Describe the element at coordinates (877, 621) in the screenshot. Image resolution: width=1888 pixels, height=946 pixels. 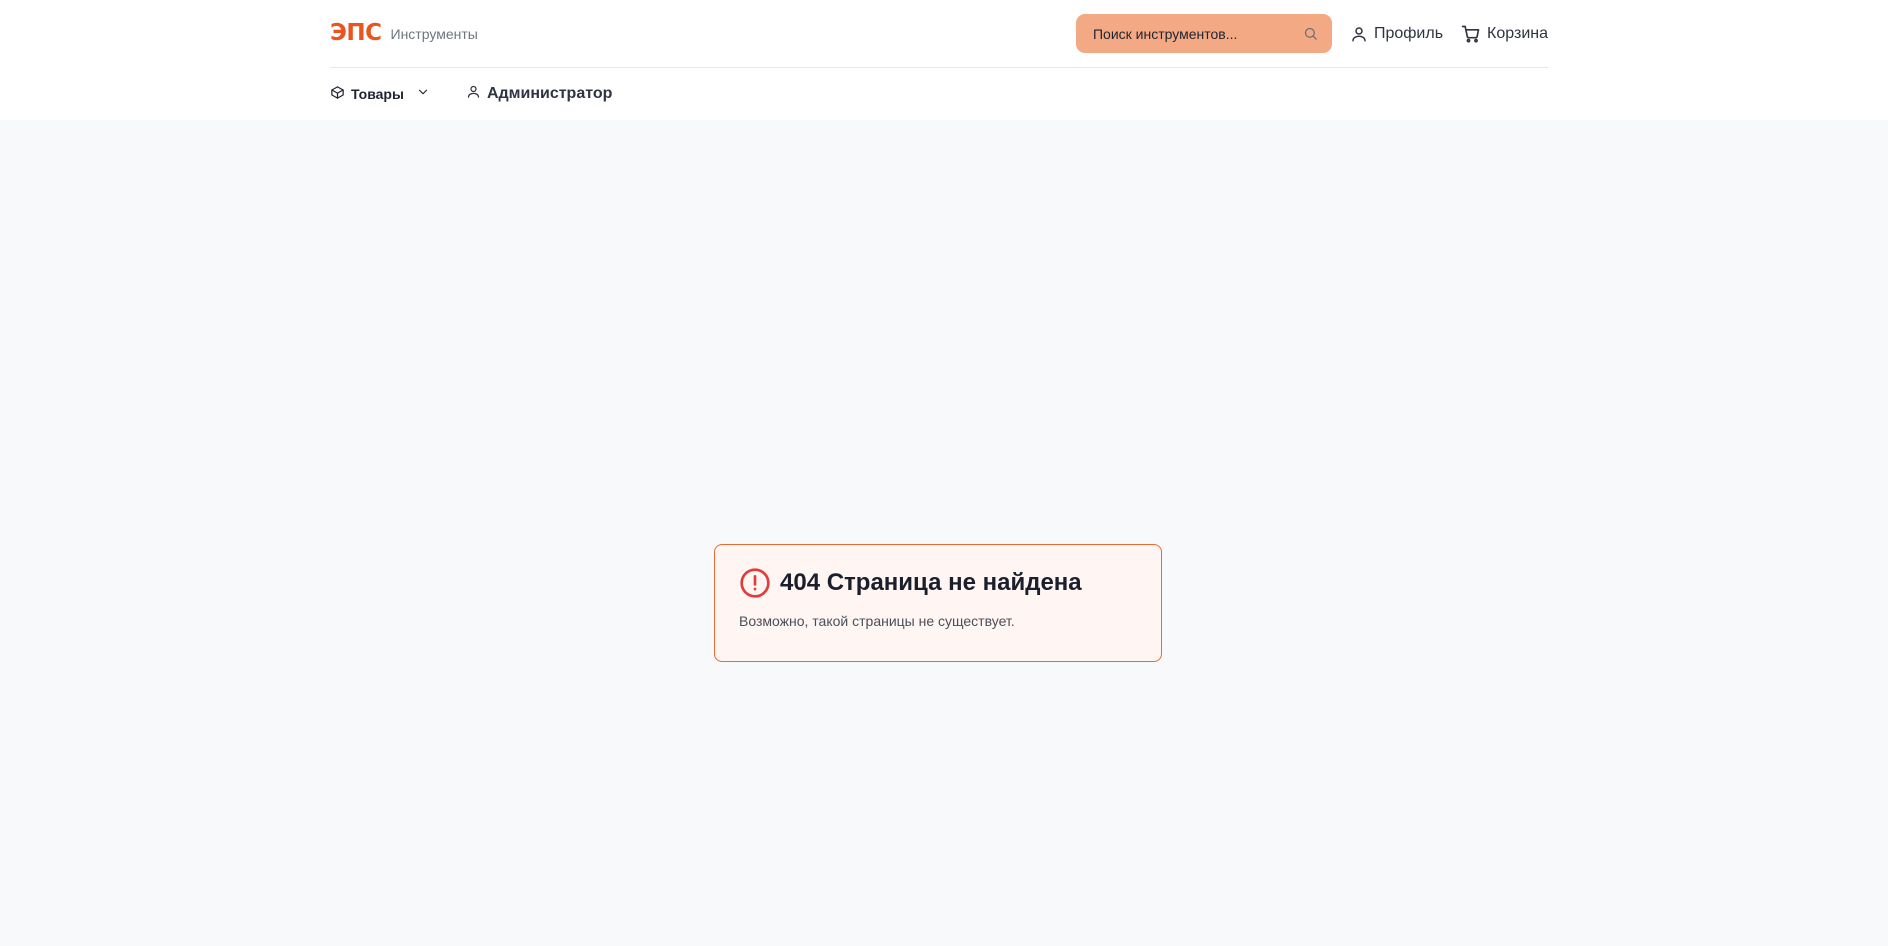
I see `error-description: Возможно, такой страницы не существует.` at that location.